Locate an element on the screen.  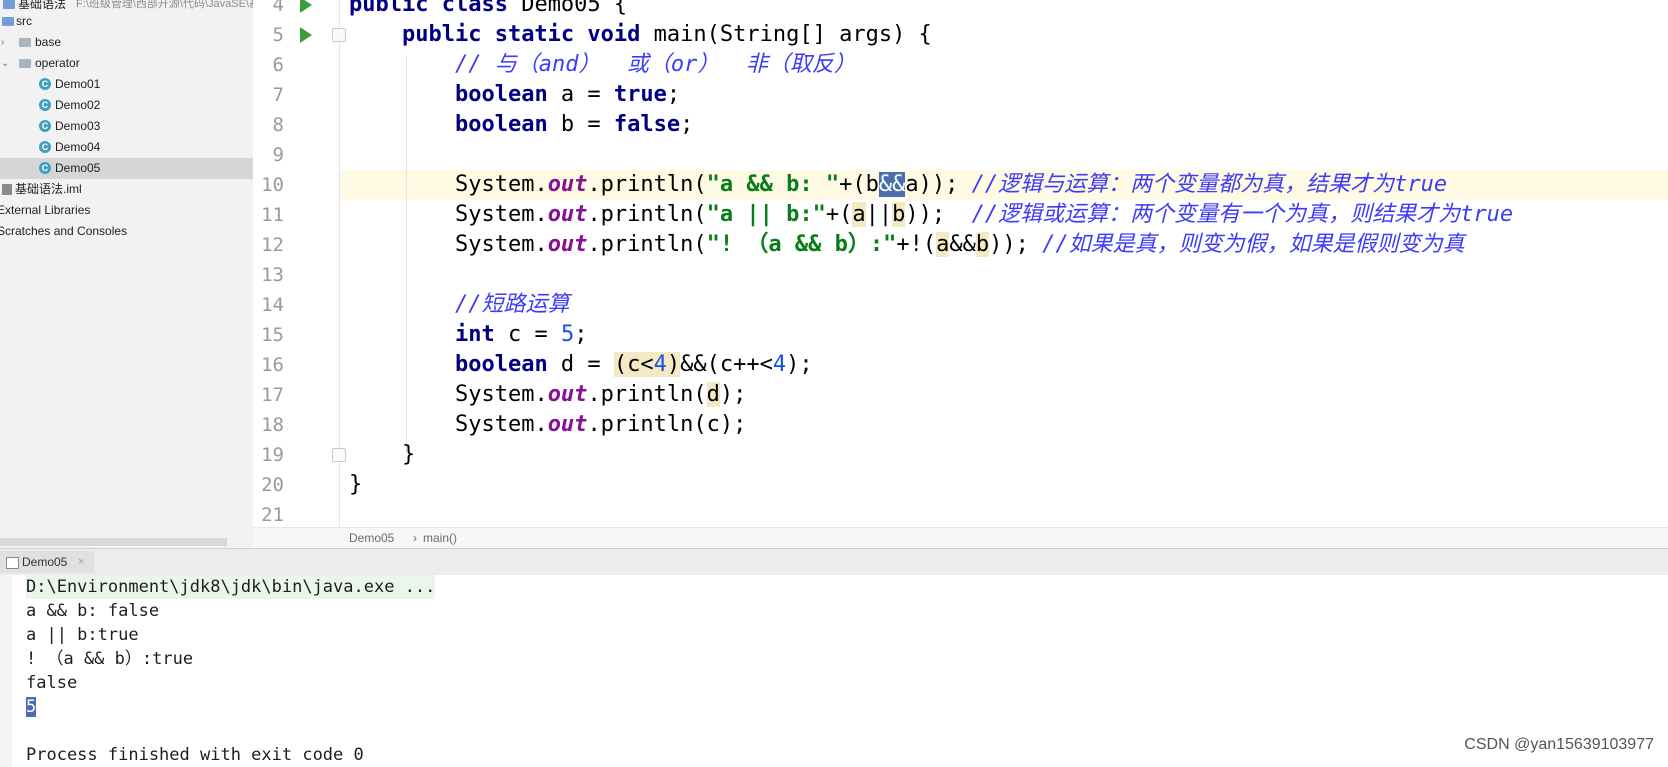
tree-item-base: › base is located at coordinates (126, 42).